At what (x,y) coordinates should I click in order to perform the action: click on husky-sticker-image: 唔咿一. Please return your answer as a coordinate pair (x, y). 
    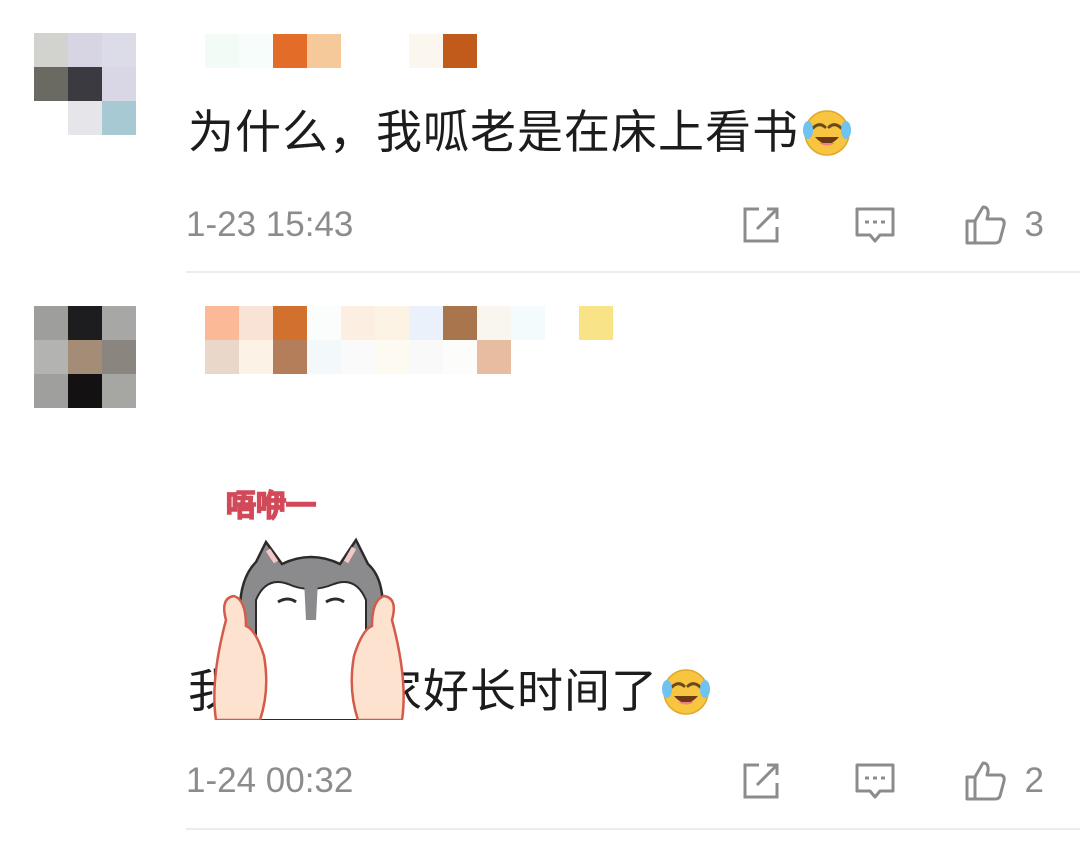
    Looking at the image, I should click on (306, 600).